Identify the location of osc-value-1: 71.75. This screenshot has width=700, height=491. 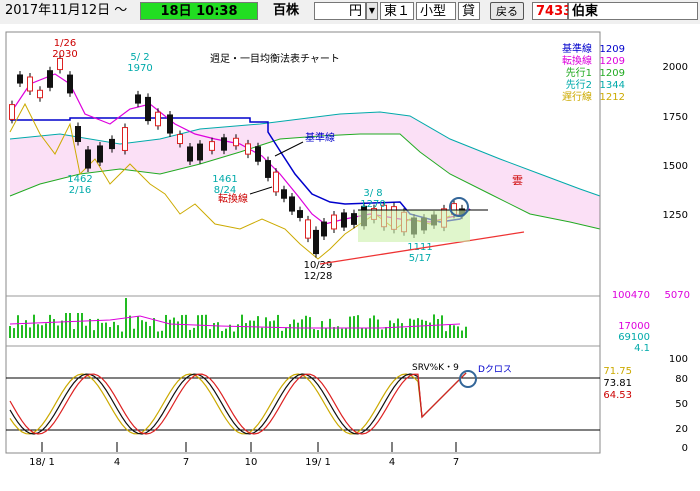
(617, 371).